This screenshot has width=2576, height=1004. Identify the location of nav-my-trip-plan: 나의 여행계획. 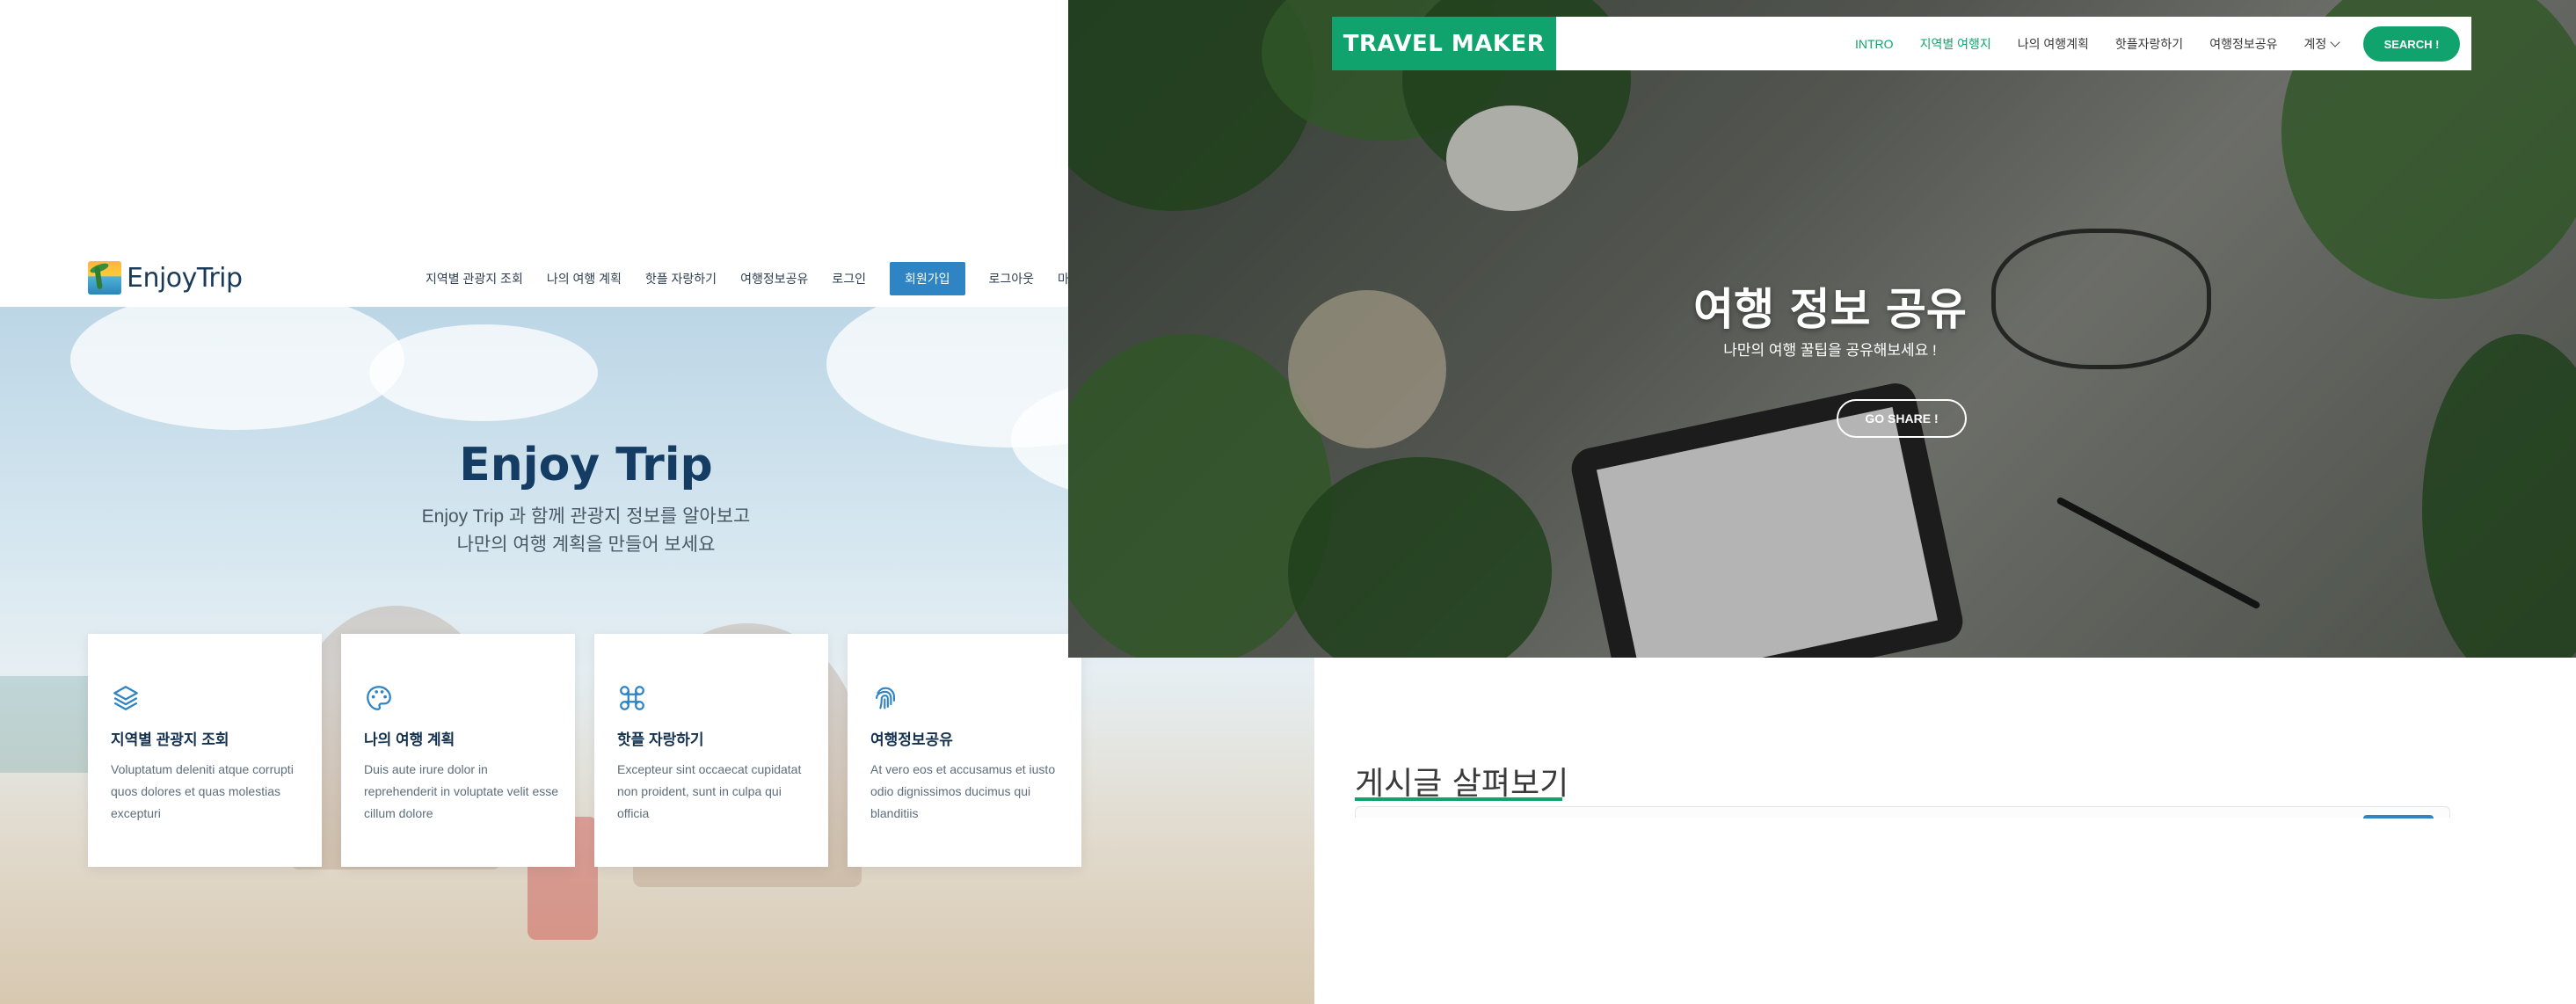
(2053, 44).